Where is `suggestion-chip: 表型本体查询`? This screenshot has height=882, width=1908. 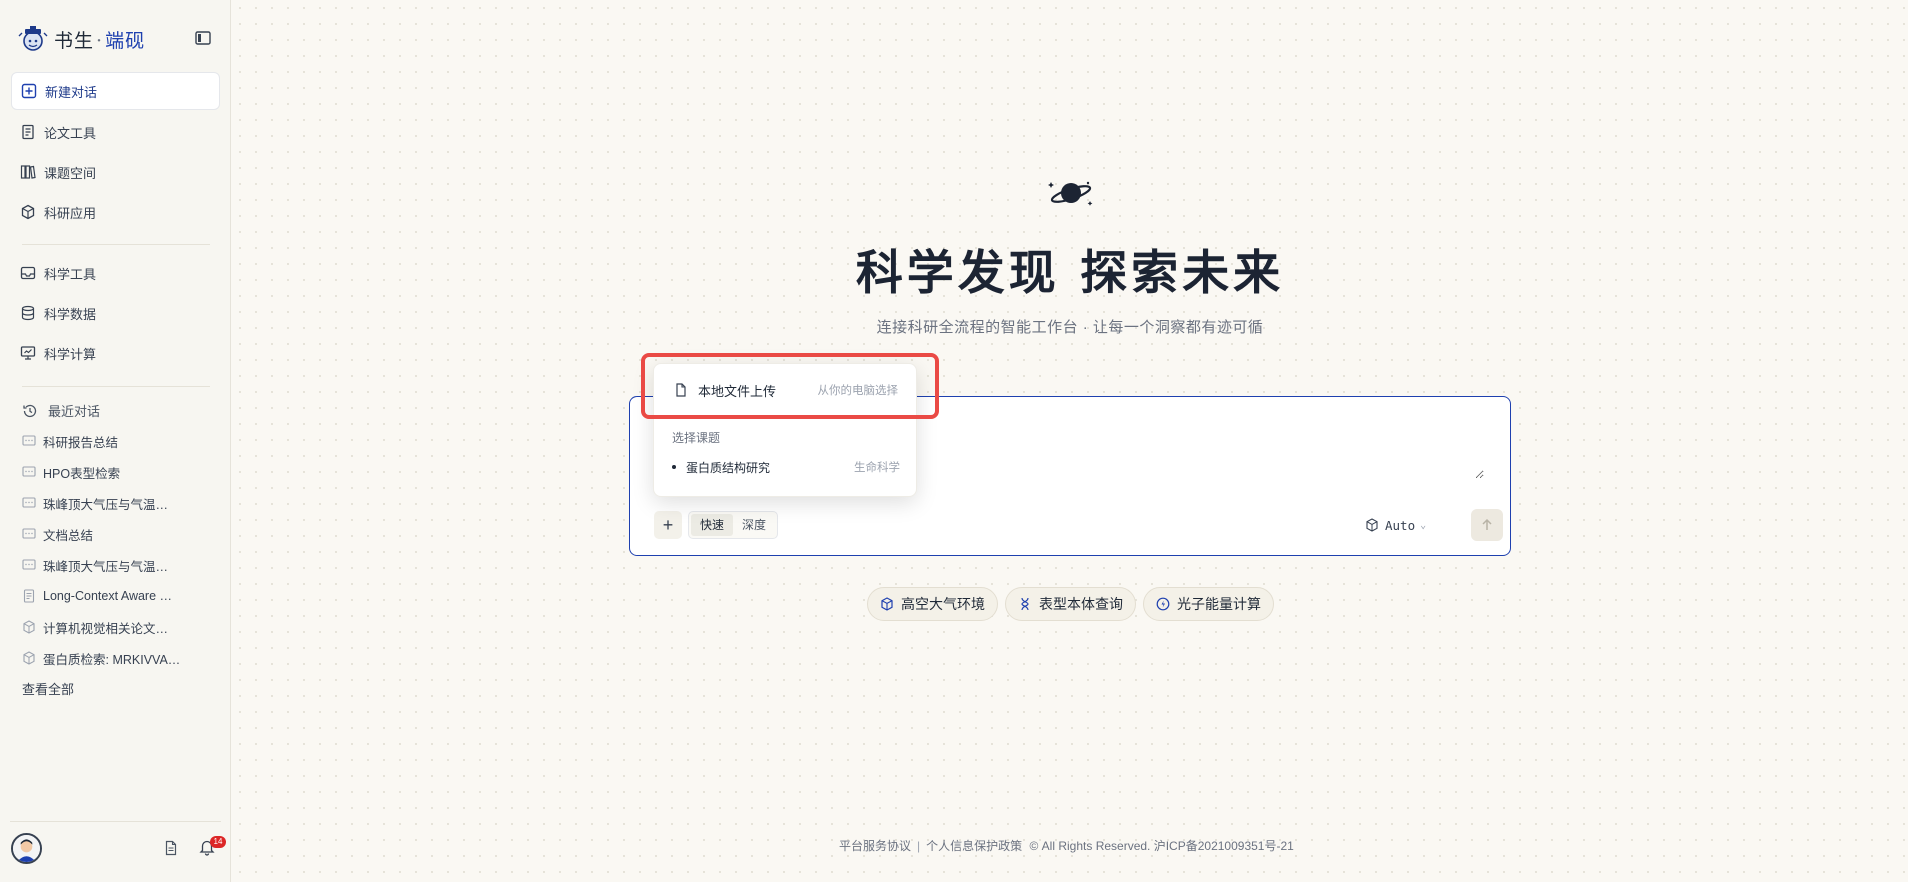 suggestion-chip: 表型本体查询 is located at coordinates (1070, 604).